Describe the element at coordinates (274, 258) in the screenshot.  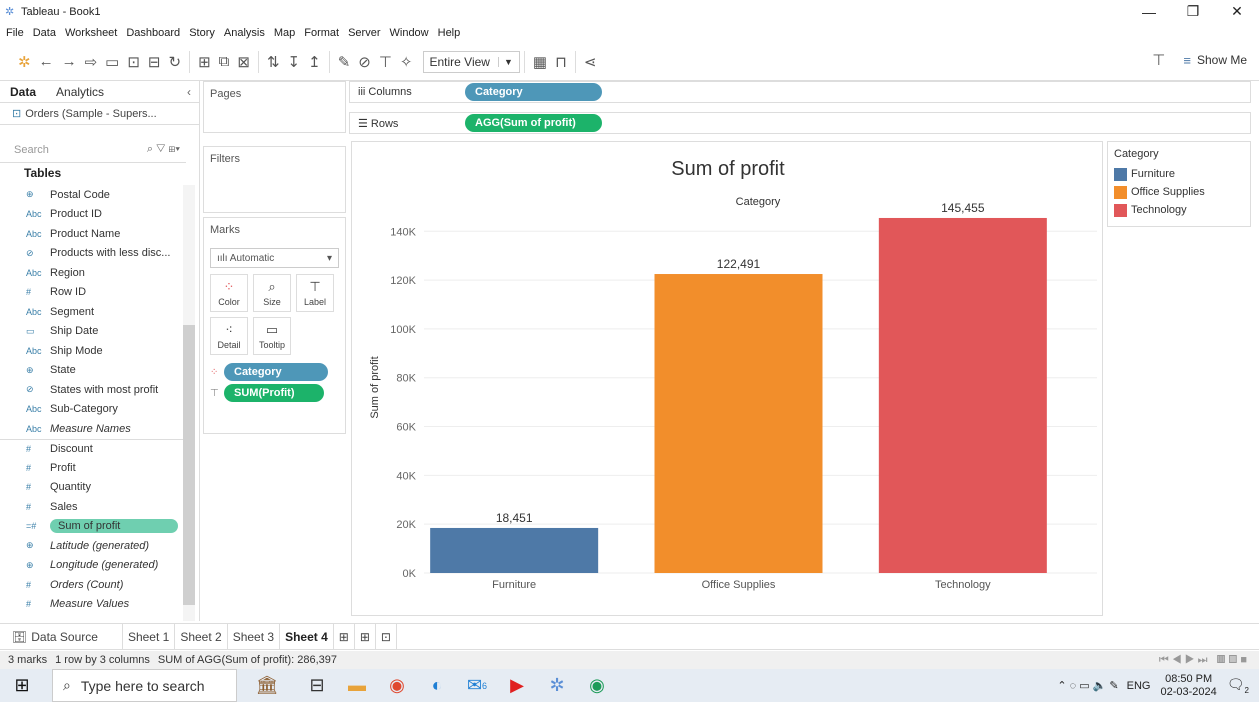
I see `mark-type-dropdown: ıılı Automatic ▾` at that location.